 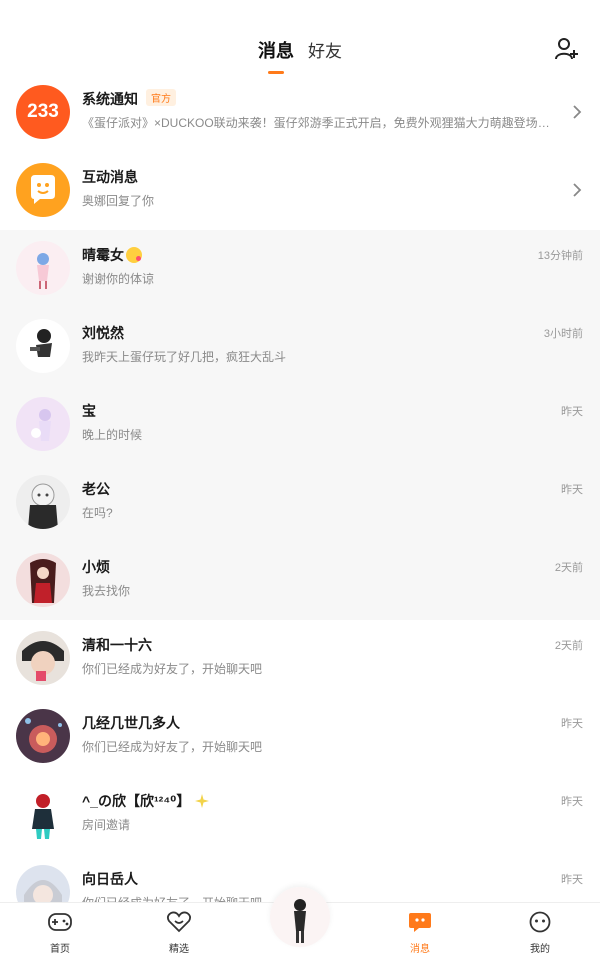 What do you see at coordinates (420, 922) in the screenshot?
I see `chat-bubble-icon` at bounding box center [420, 922].